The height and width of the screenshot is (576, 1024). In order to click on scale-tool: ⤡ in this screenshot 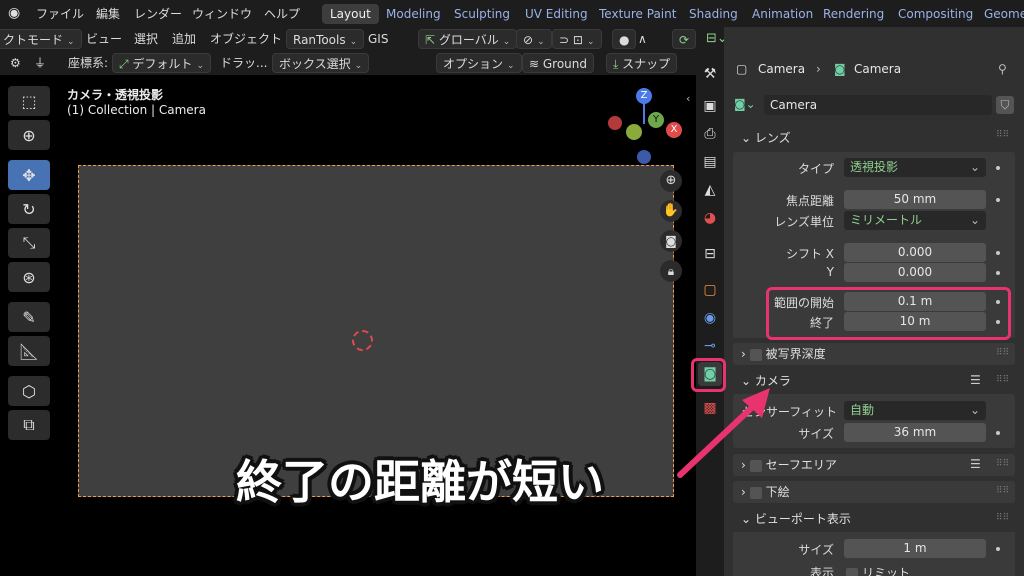, I will do `click(29, 243)`.